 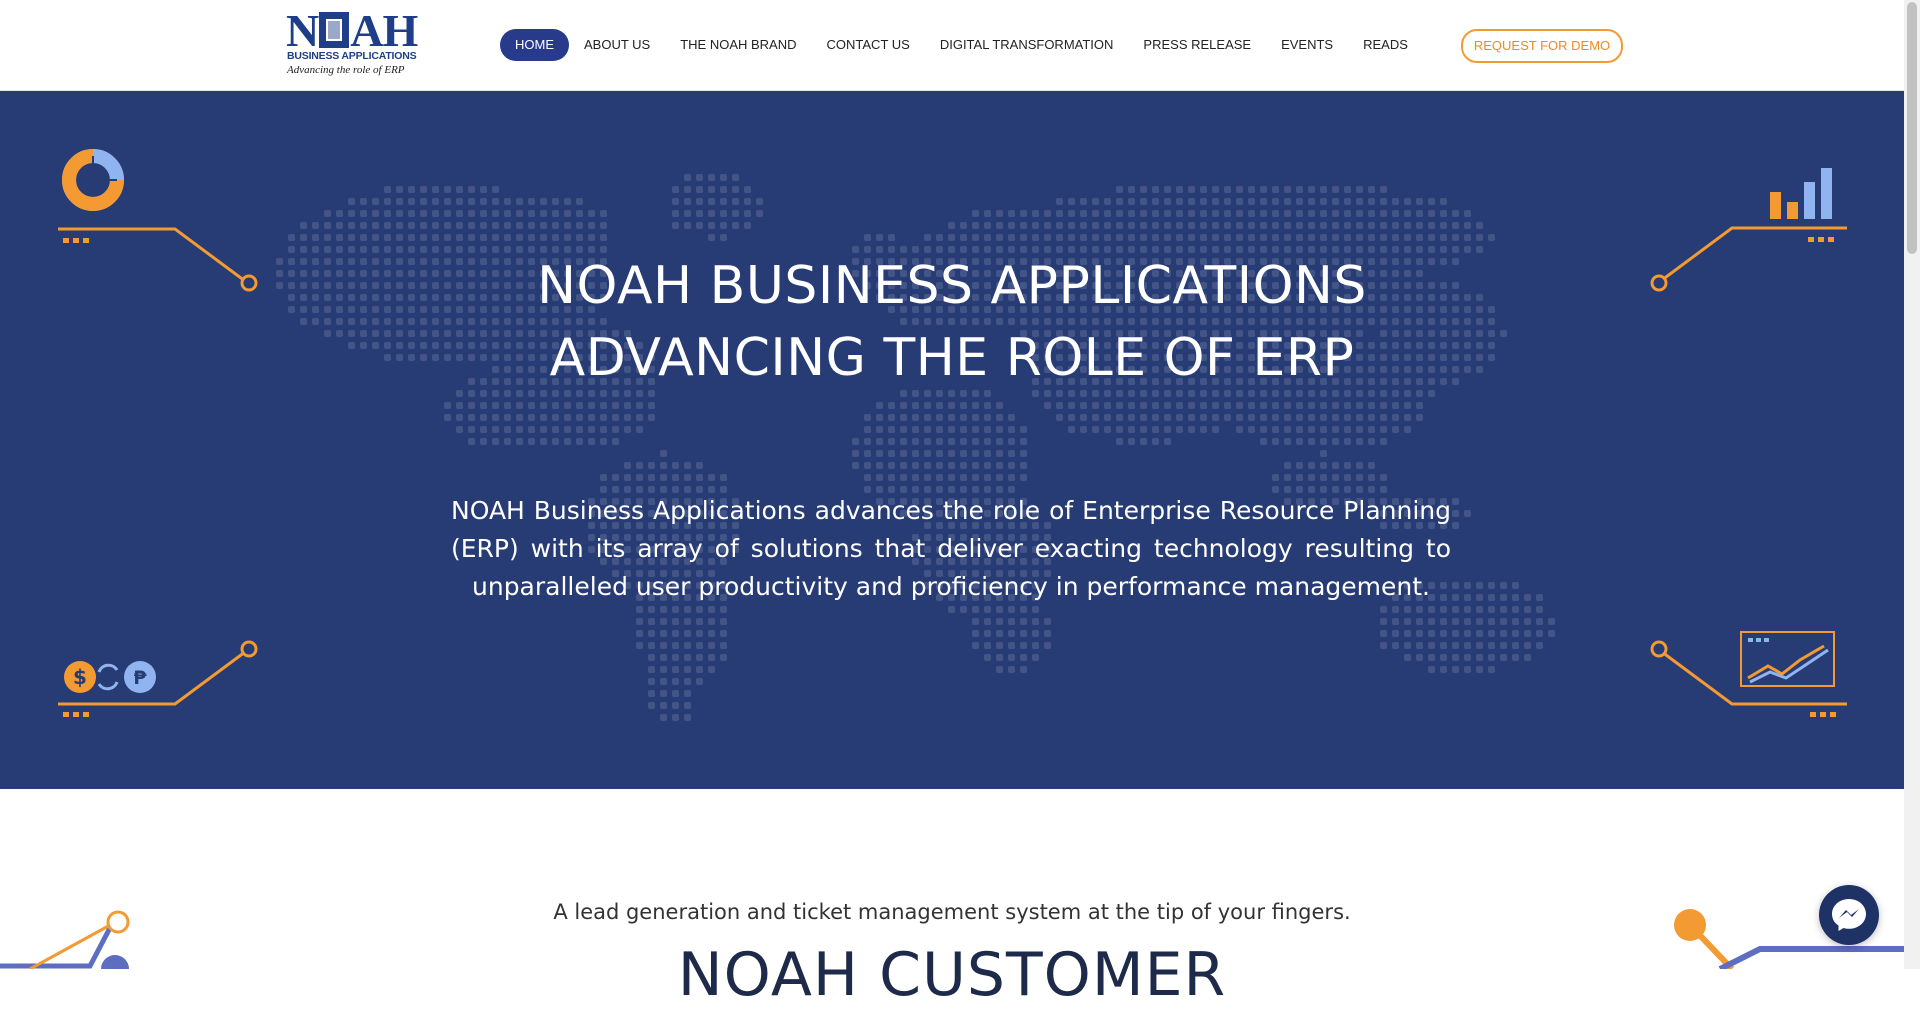 What do you see at coordinates (1307, 45) in the screenshot?
I see `nav-events: EVENTS` at bounding box center [1307, 45].